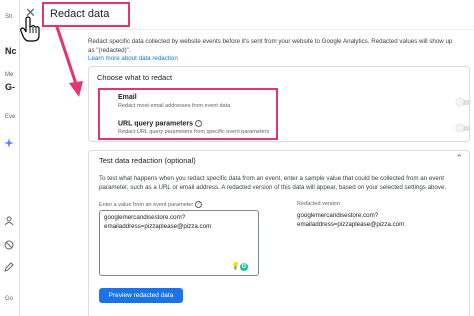 This screenshot has width=474, height=316. I want to click on hand-pointer-icon, so click(30, 29).